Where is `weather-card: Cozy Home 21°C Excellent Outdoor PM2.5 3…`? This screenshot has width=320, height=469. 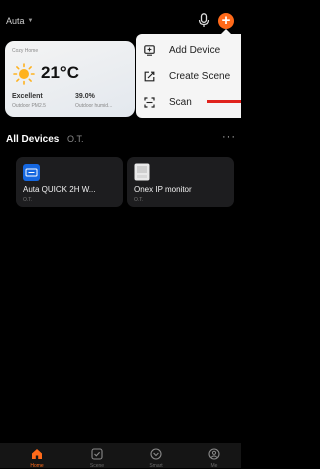 weather-card: Cozy Home 21°C Excellent Outdoor PM2.5 3… is located at coordinates (70, 79).